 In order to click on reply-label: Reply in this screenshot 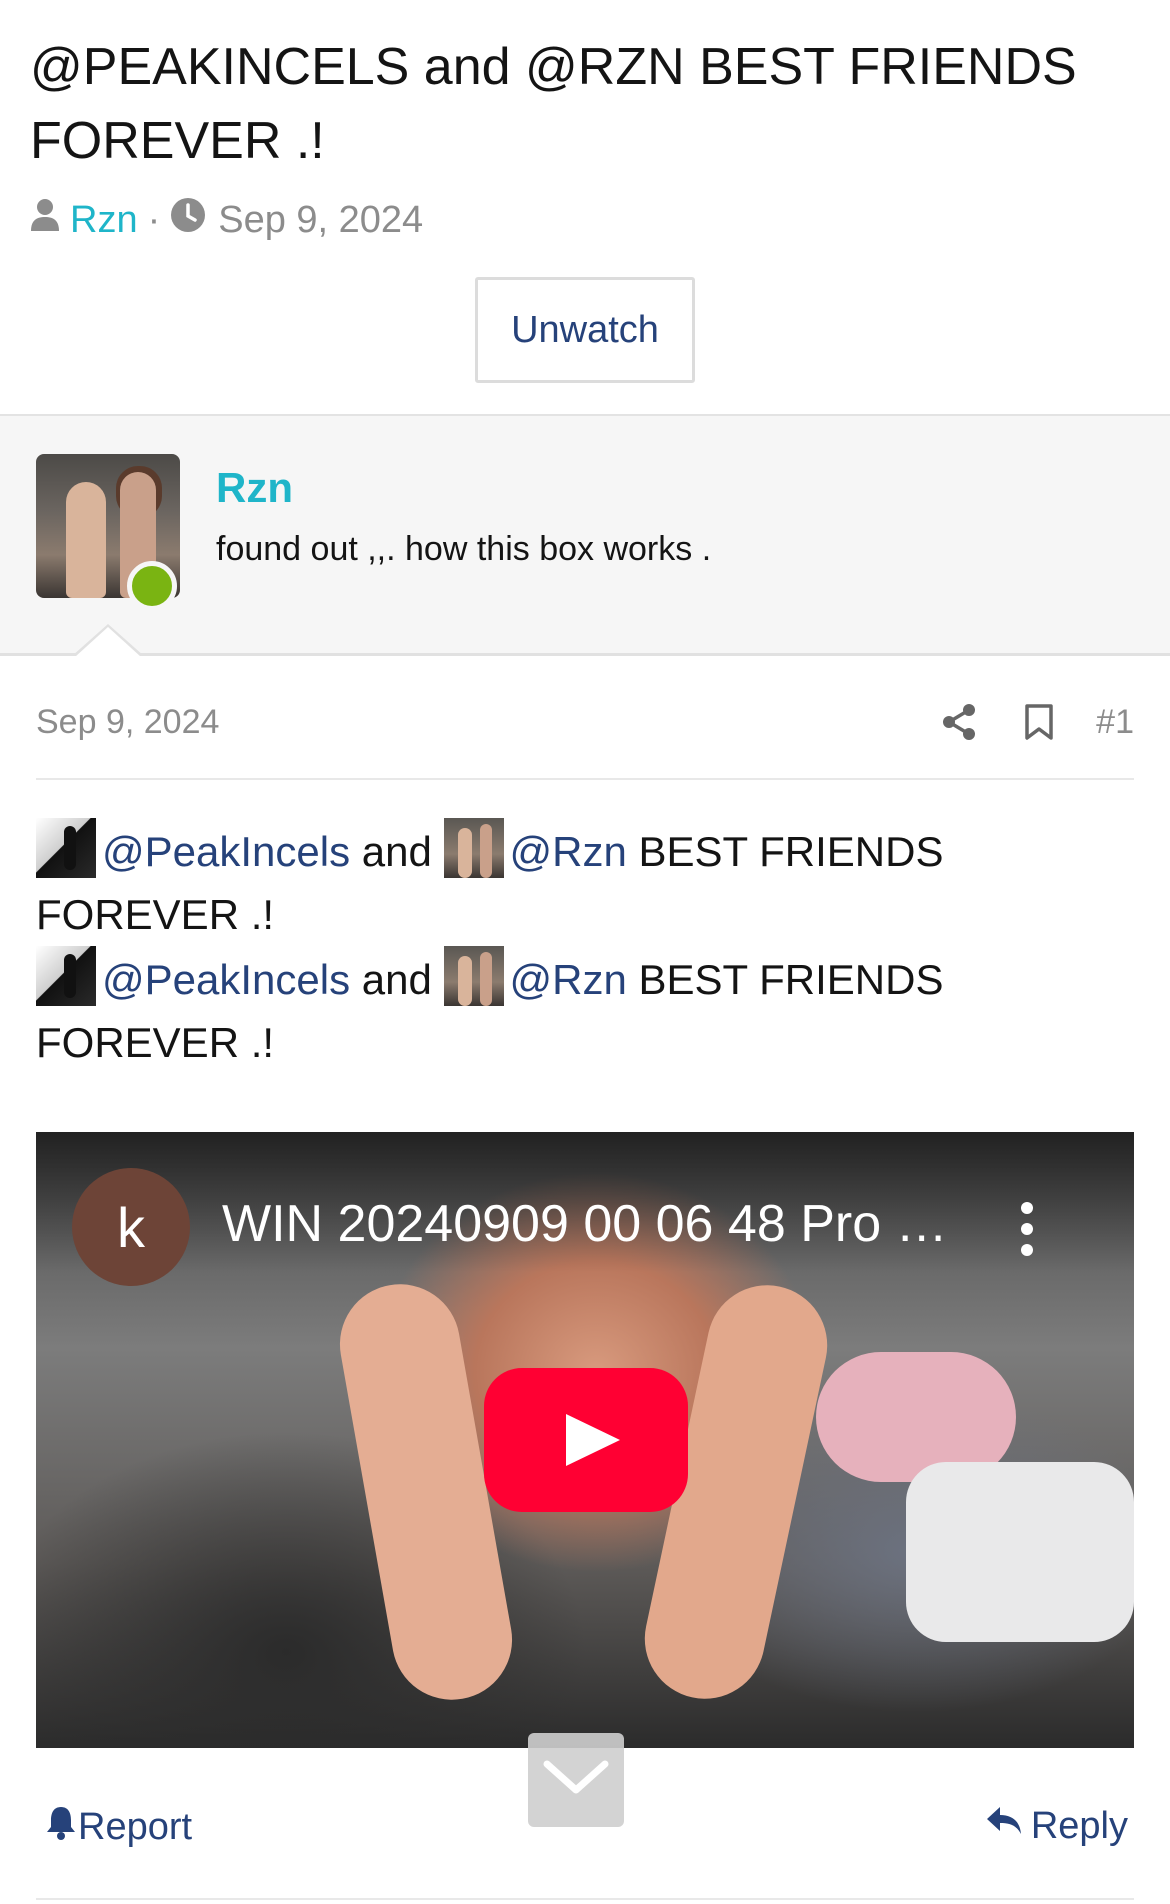, I will do `click(1079, 1825)`.